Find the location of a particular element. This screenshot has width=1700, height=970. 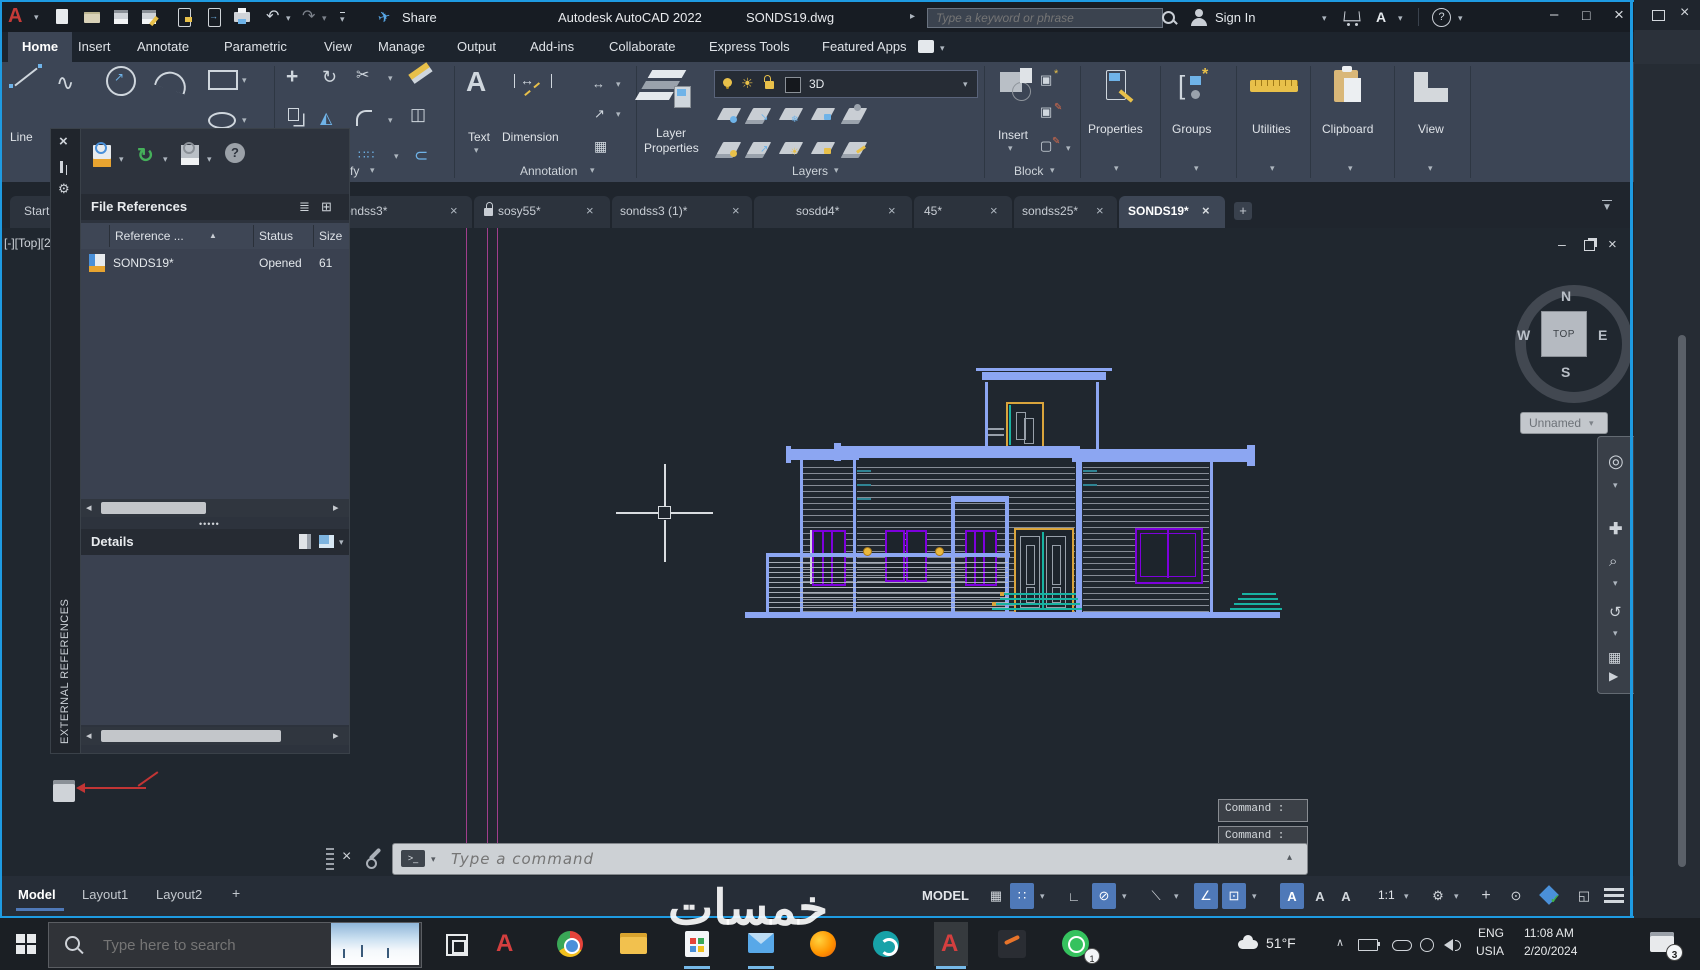

search-expand-icon: ▸ is located at coordinates (912, 16).